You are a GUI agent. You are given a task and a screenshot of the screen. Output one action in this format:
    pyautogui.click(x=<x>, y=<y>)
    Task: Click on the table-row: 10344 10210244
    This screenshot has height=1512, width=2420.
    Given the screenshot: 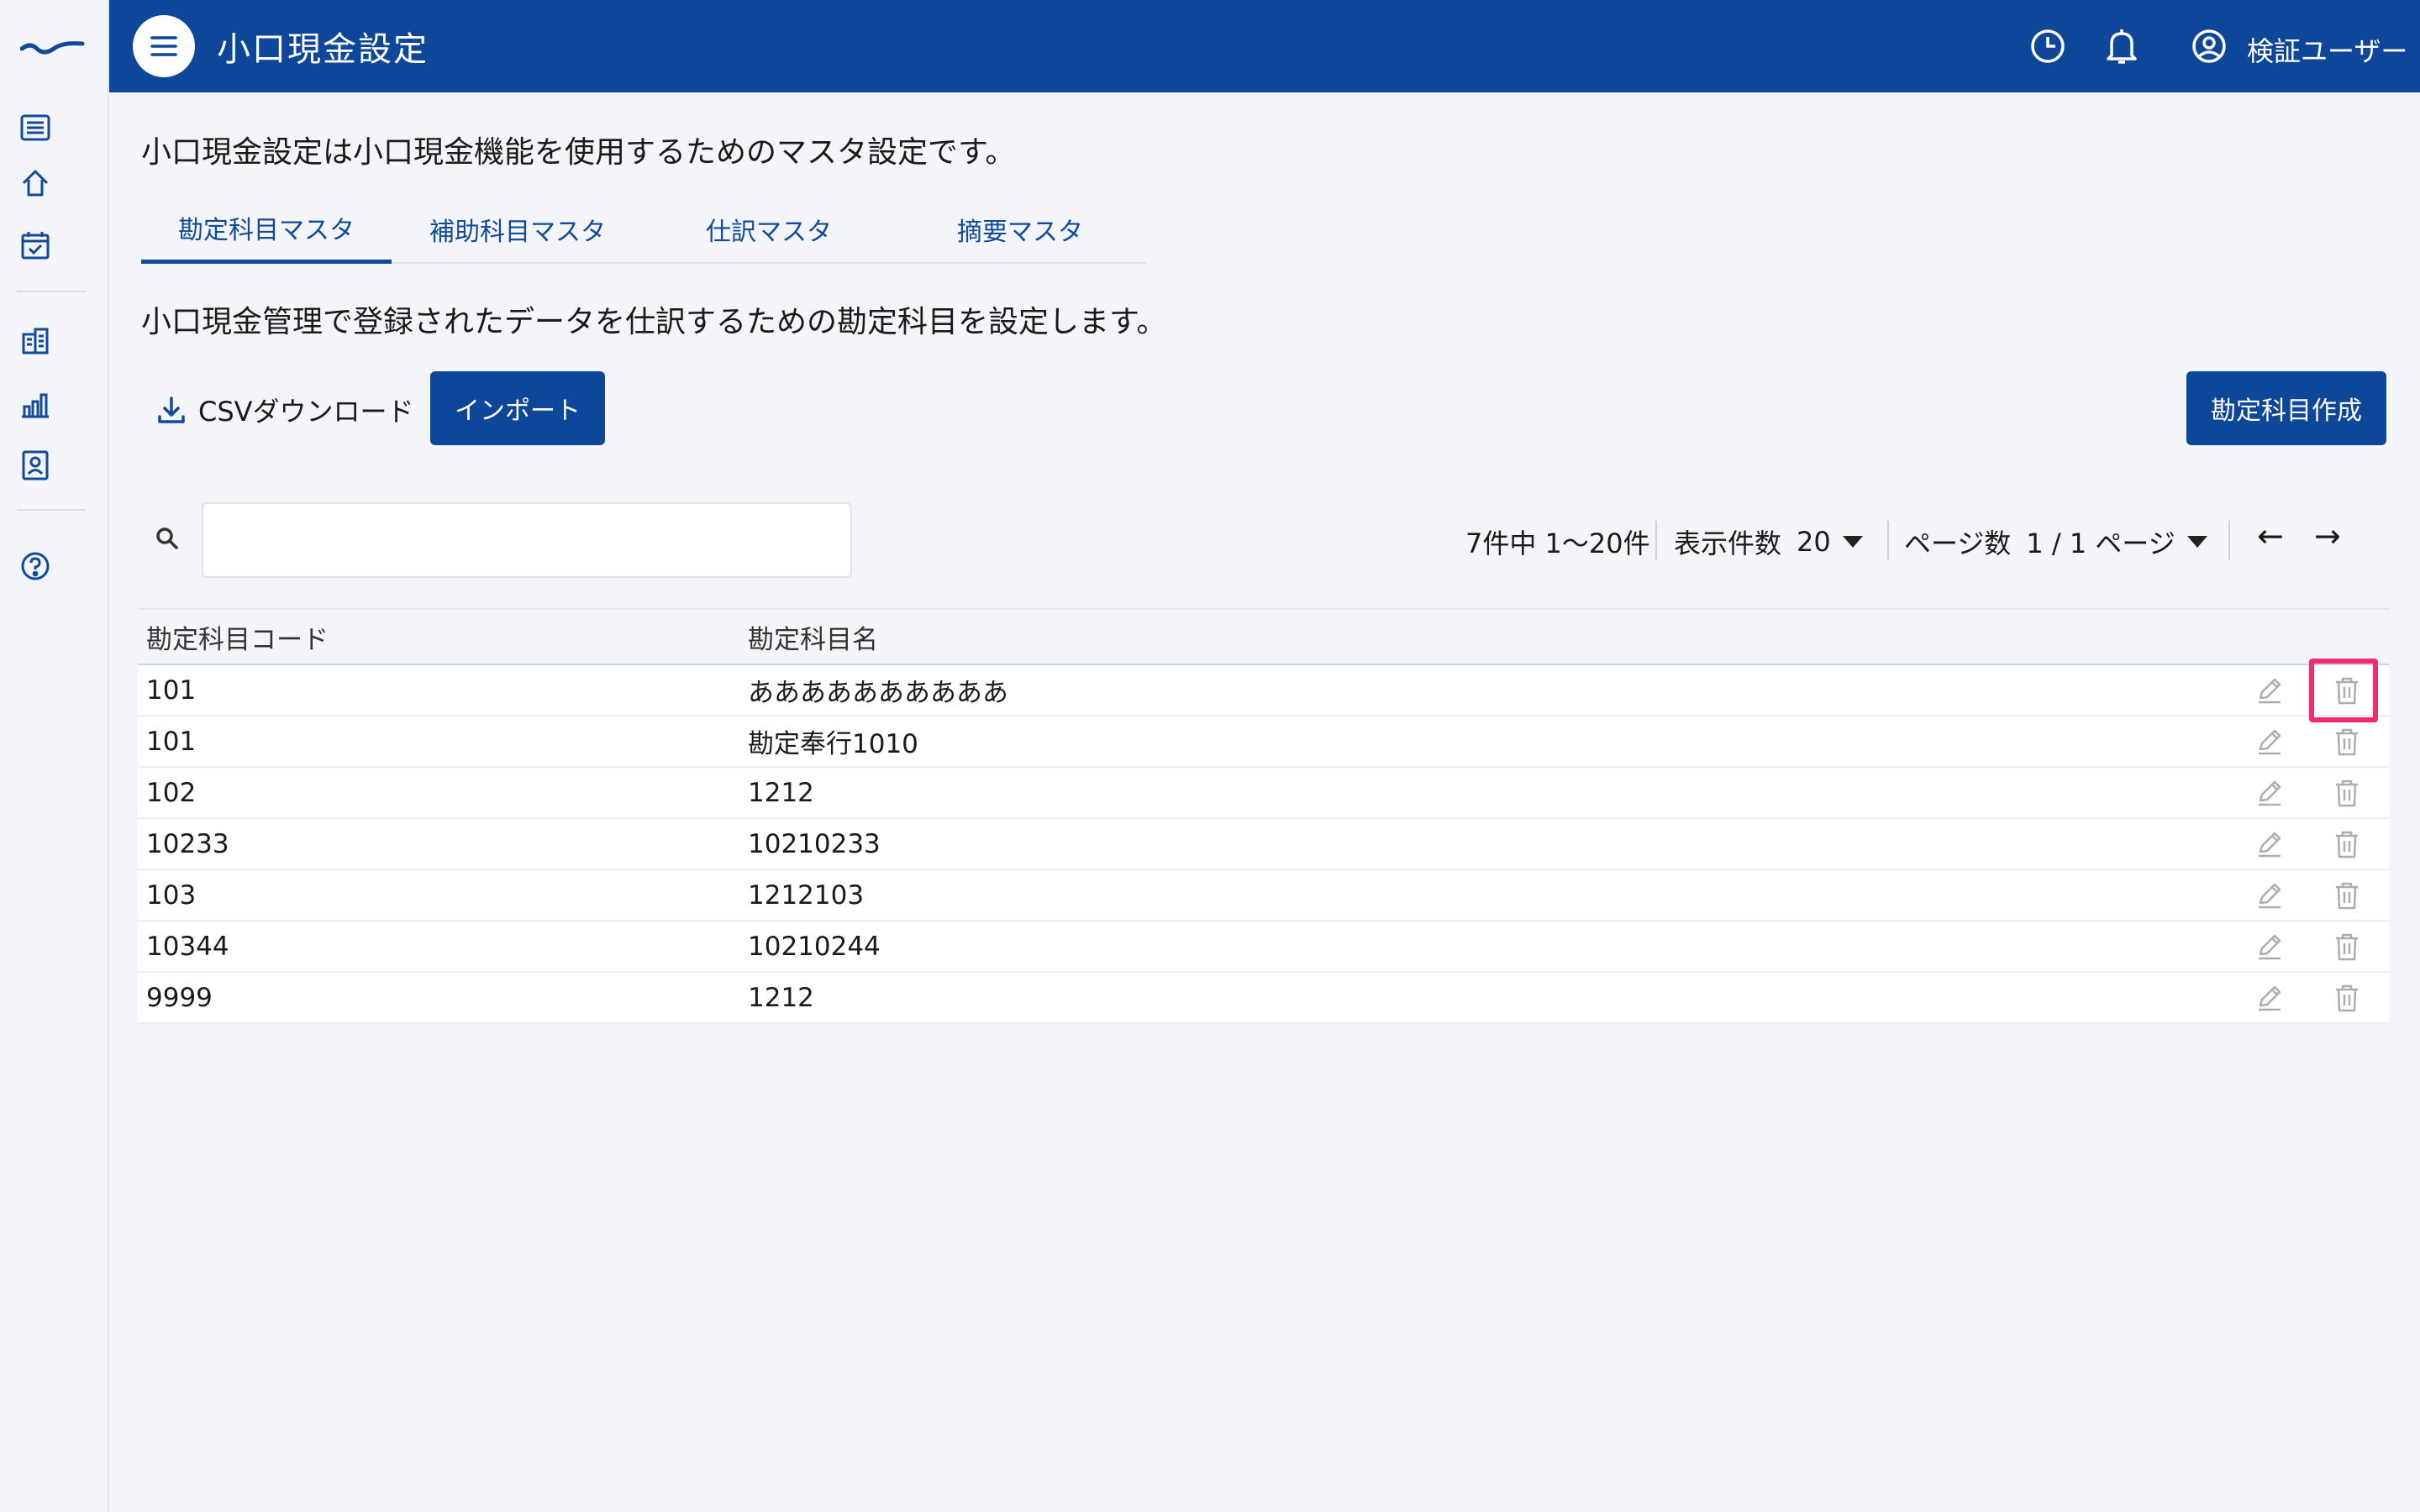 What is the action you would take?
    pyautogui.click(x=1264, y=947)
    